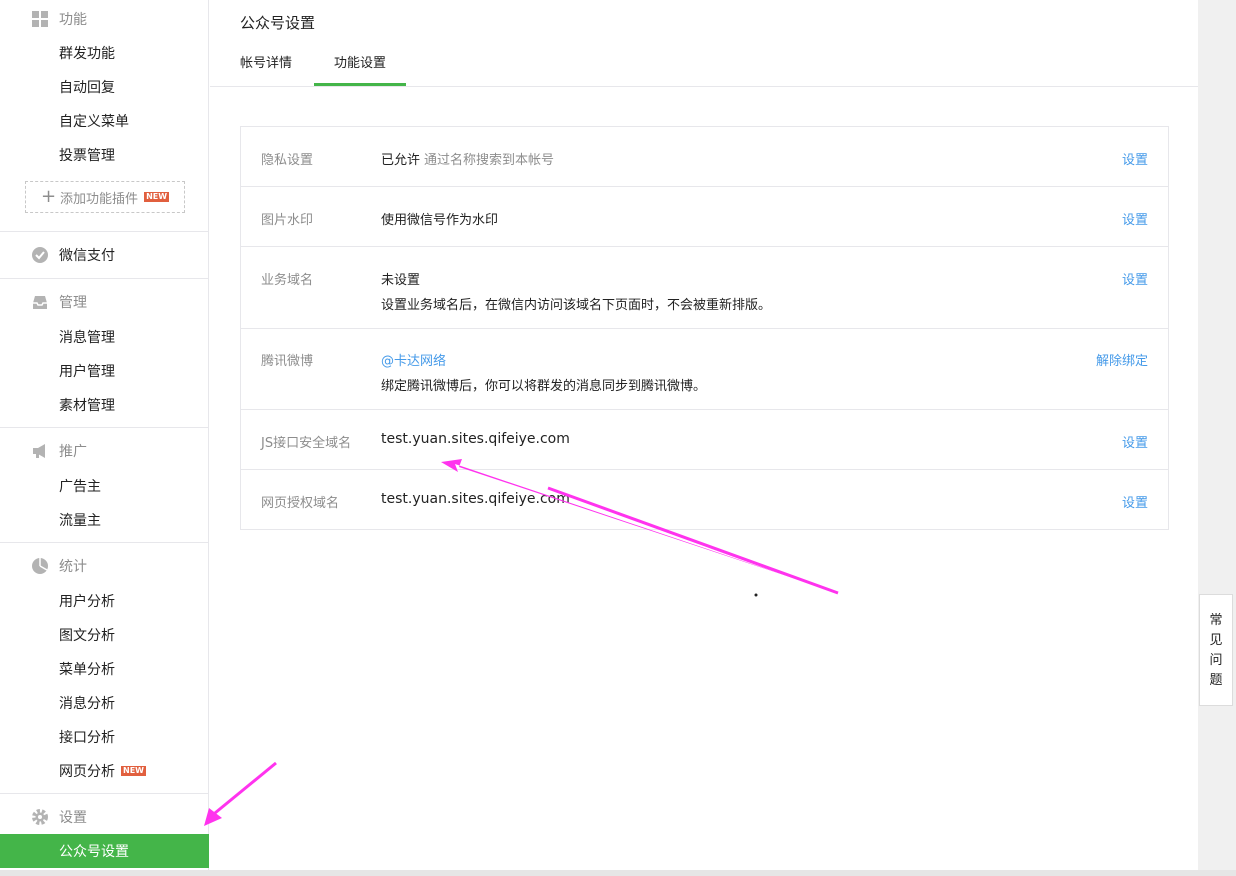  What do you see at coordinates (618, 873) in the screenshot?
I see `bottom-bar` at bounding box center [618, 873].